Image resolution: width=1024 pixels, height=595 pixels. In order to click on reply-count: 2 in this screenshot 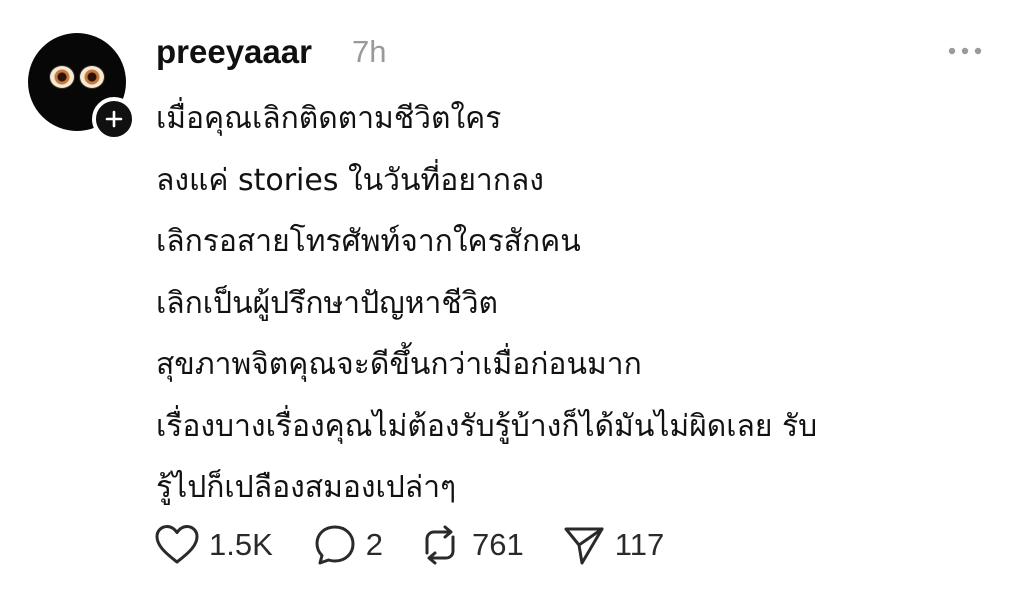, I will do `click(374, 544)`.